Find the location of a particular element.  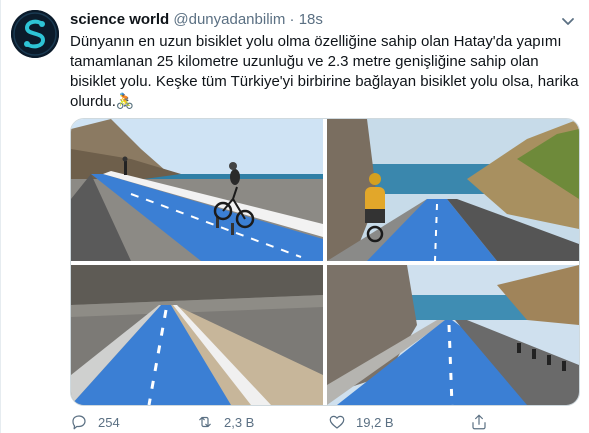

retweet-button: 2,3 B is located at coordinates (225, 422).